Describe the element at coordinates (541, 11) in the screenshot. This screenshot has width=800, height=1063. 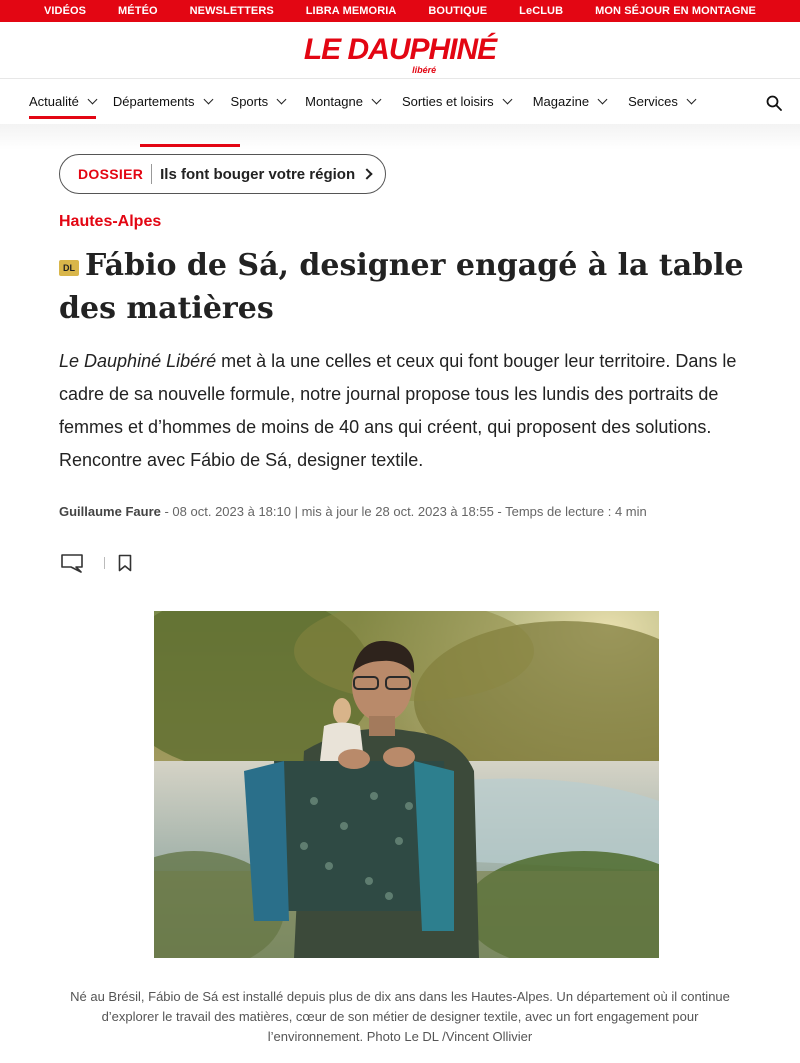
I see `topbar-link-leclub: LeCLUB` at that location.